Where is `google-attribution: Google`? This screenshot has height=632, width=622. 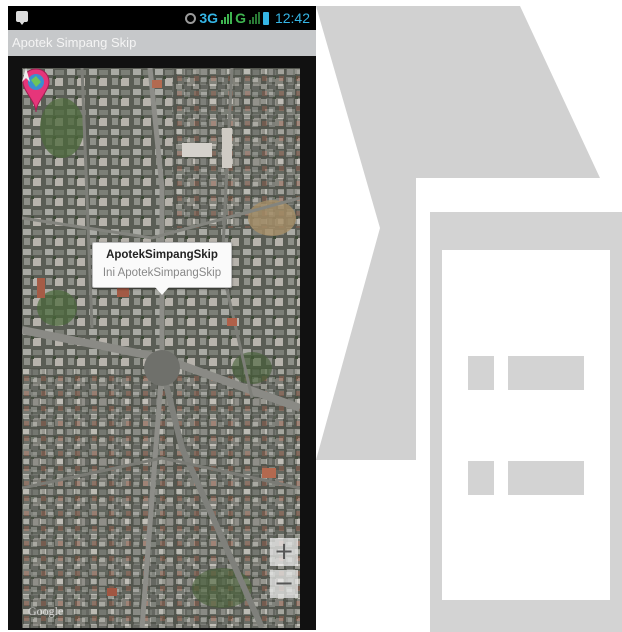
google-attribution: Google is located at coordinates (46, 611).